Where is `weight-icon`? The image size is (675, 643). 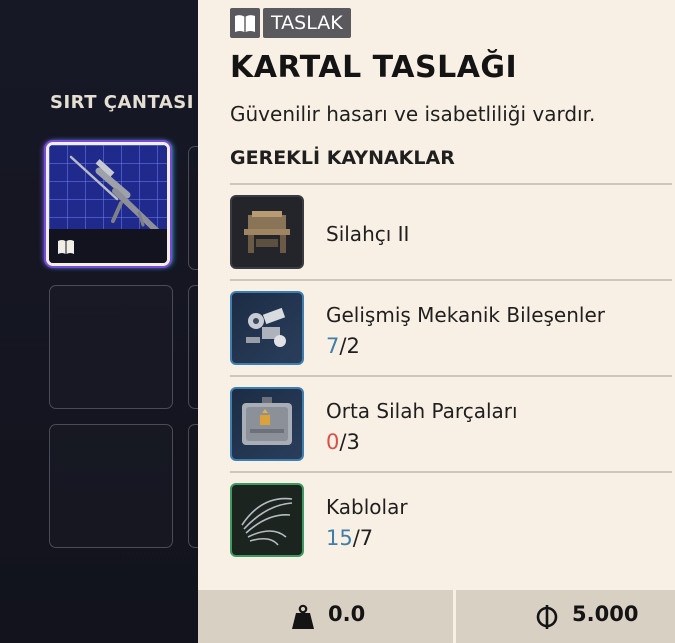
weight-icon is located at coordinates (303, 616).